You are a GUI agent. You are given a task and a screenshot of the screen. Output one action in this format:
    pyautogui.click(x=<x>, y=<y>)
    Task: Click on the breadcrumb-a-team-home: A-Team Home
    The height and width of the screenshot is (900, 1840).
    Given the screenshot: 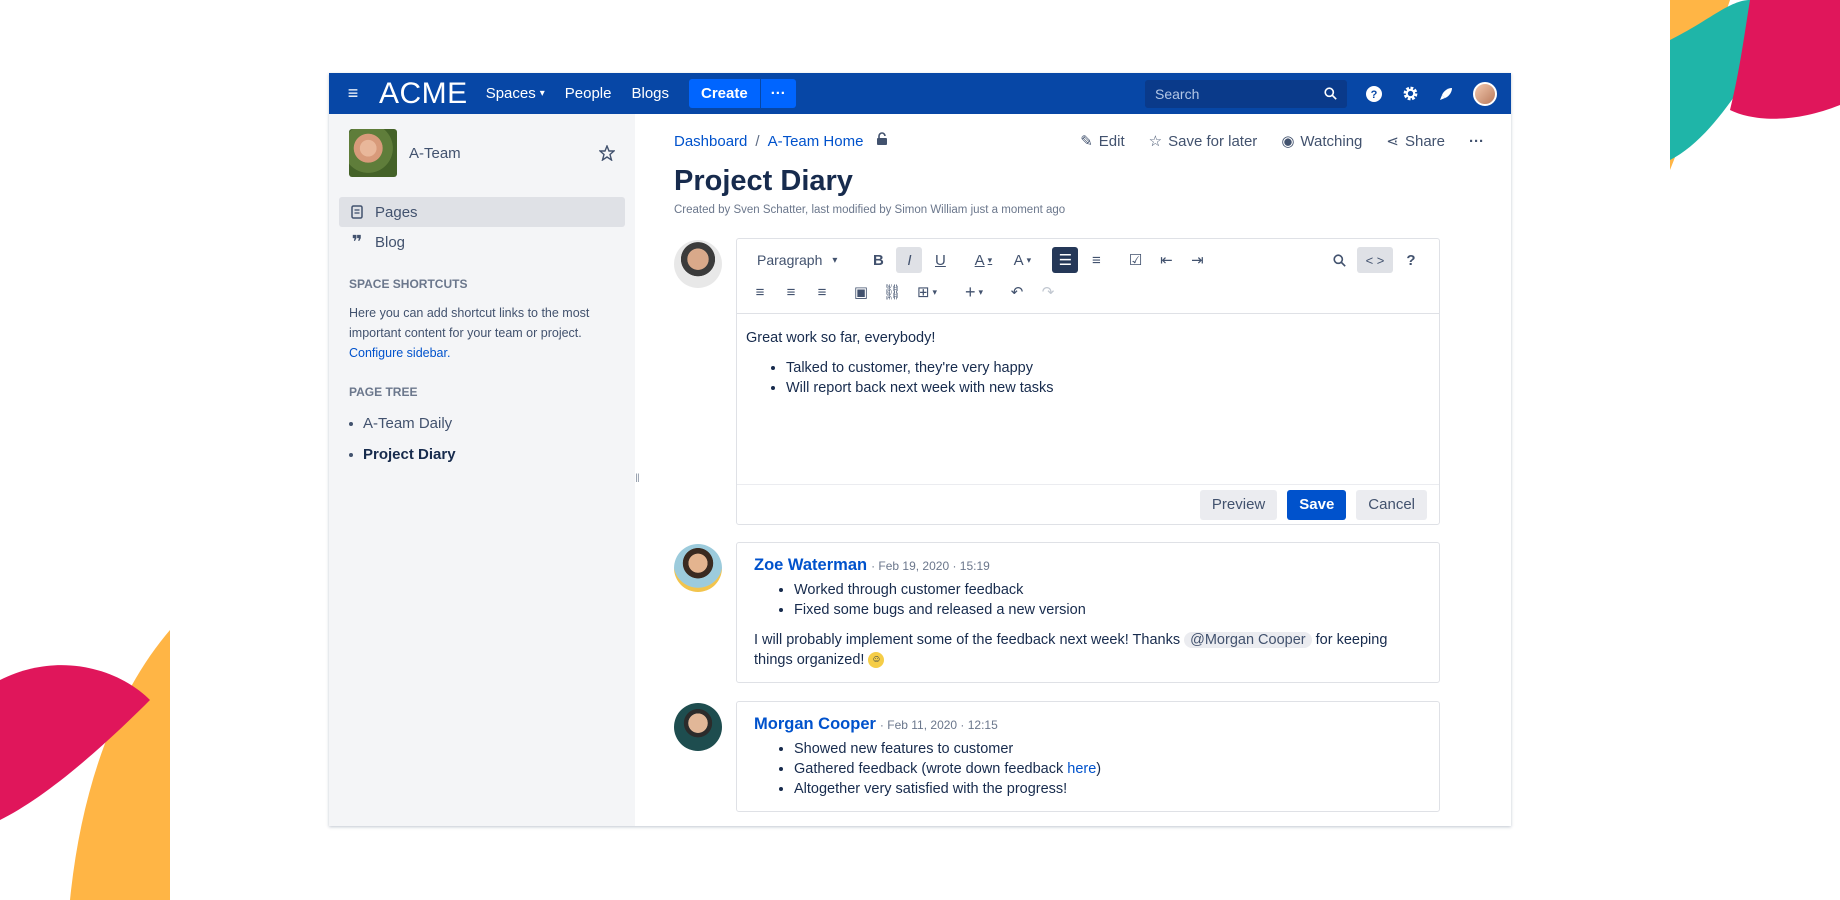 What is the action you would take?
    pyautogui.click(x=816, y=141)
    